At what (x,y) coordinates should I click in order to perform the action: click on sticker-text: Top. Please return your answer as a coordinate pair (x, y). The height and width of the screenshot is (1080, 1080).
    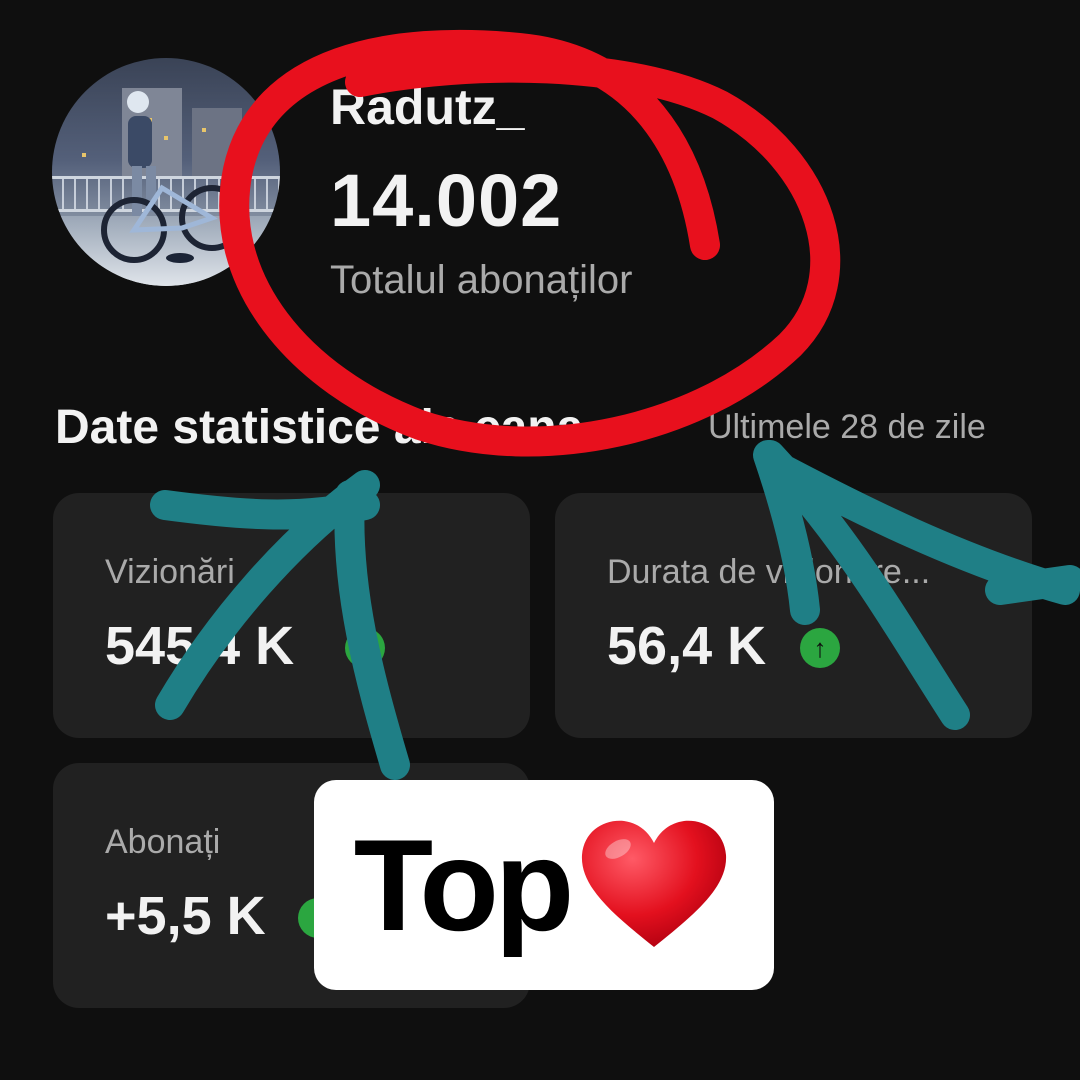
    Looking at the image, I should click on (464, 885).